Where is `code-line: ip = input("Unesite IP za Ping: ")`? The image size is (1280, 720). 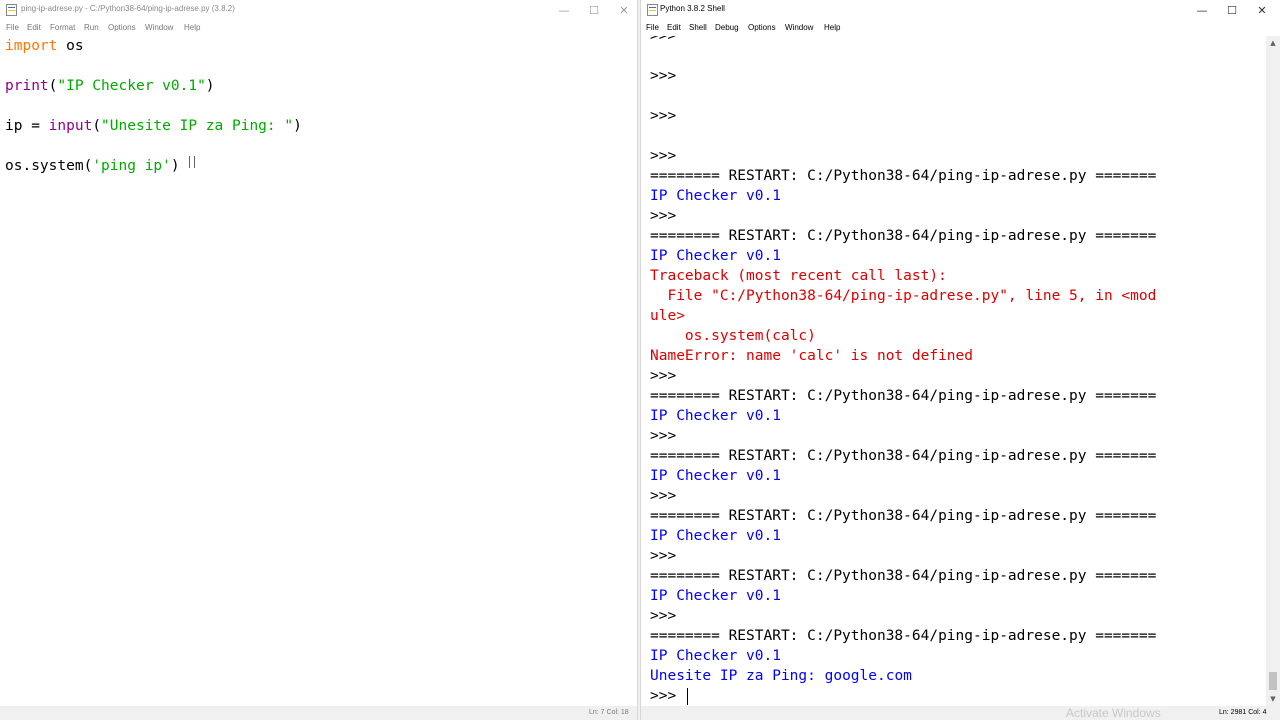
code-line: ip = input("Unesite IP za Ping: ") is located at coordinates (153, 126).